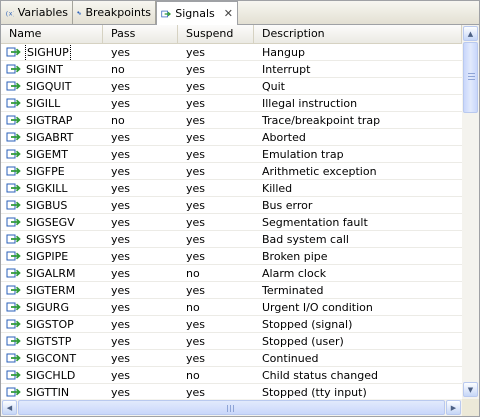  I want to click on table-row: SIGTSTP yes yes Stopped (user), so click(231, 341).